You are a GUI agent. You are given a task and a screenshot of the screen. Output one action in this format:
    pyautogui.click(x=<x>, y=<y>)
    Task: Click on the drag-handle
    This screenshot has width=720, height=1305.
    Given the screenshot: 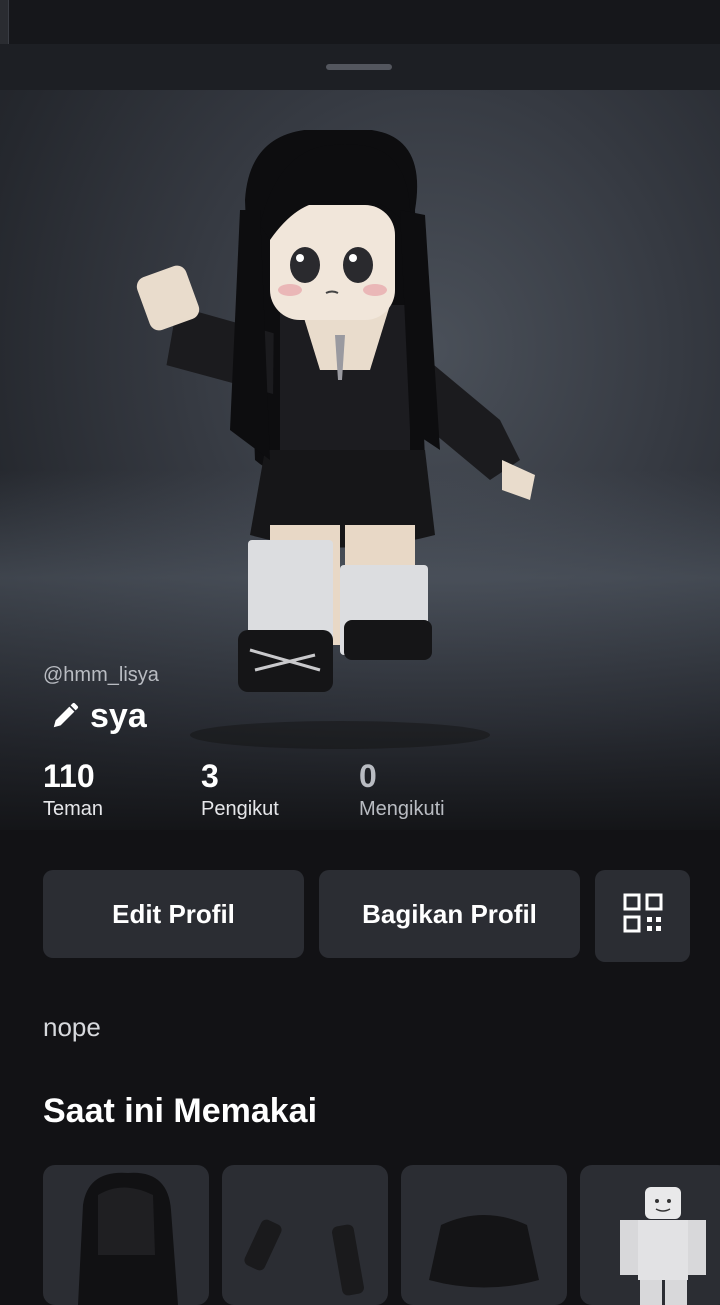 What is the action you would take?
    pyautogui.click(x=359, y=67)
    